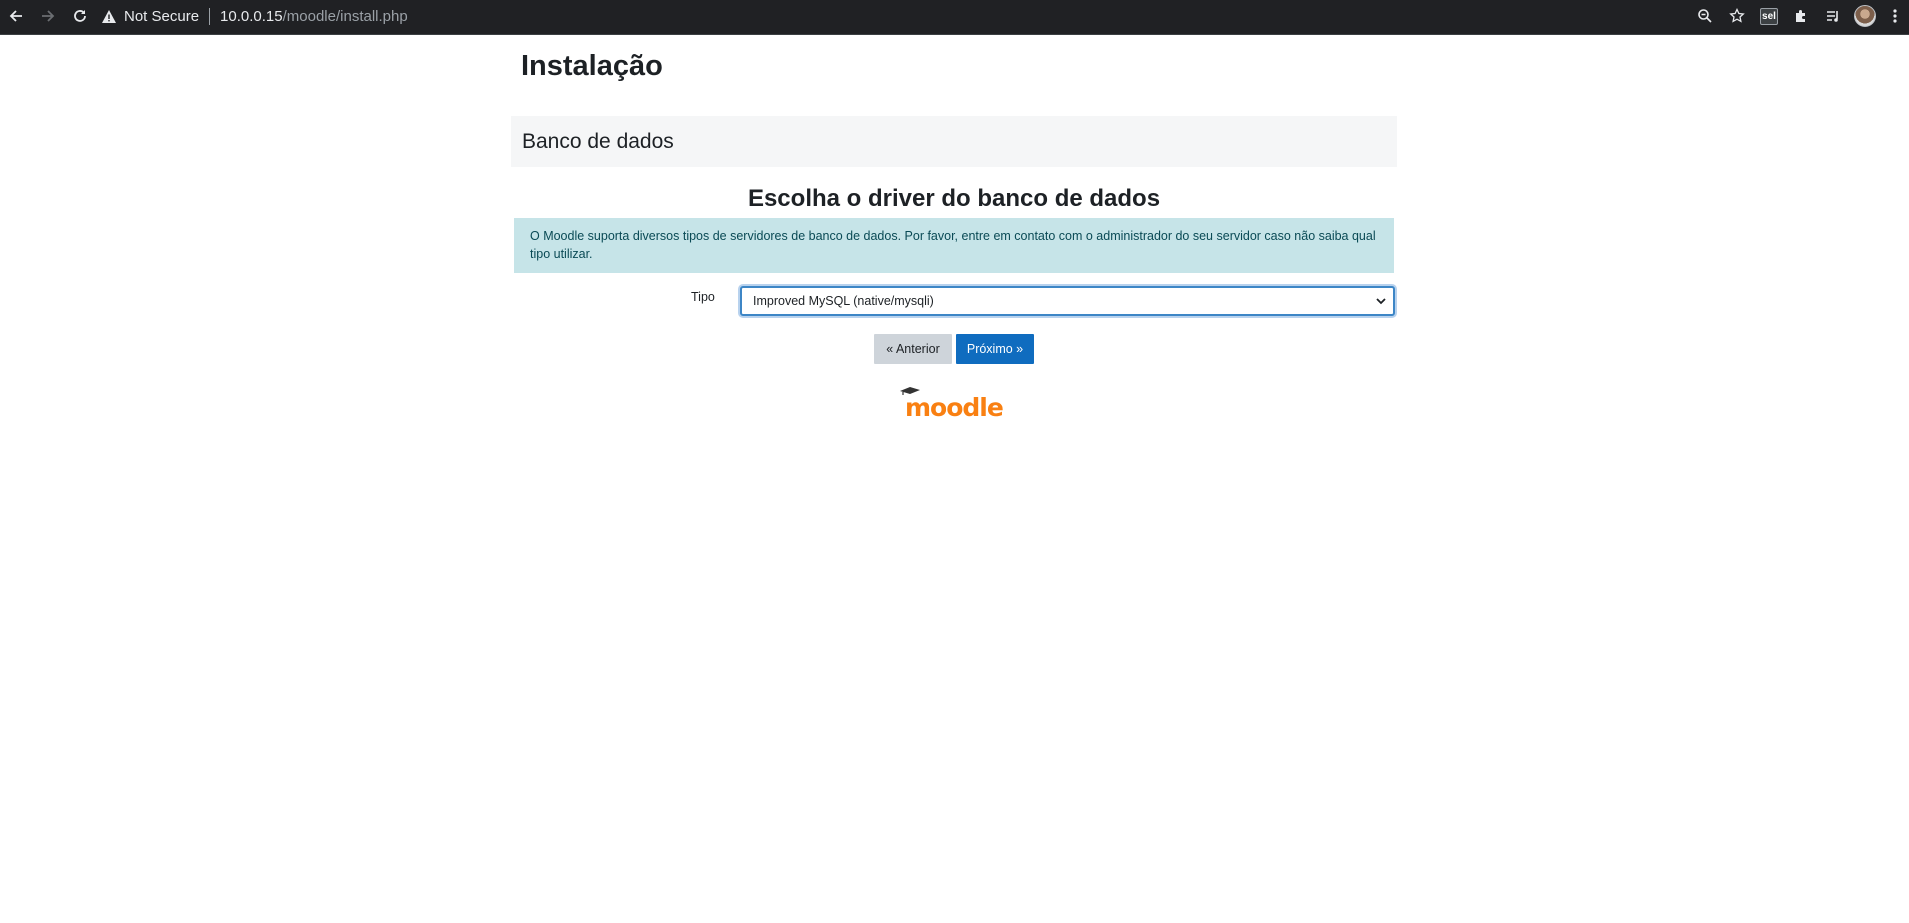 Image resolution: width=1909 pixels, height=923 pixels. I want to click on graduation-cap-icon, so click(910, 391).